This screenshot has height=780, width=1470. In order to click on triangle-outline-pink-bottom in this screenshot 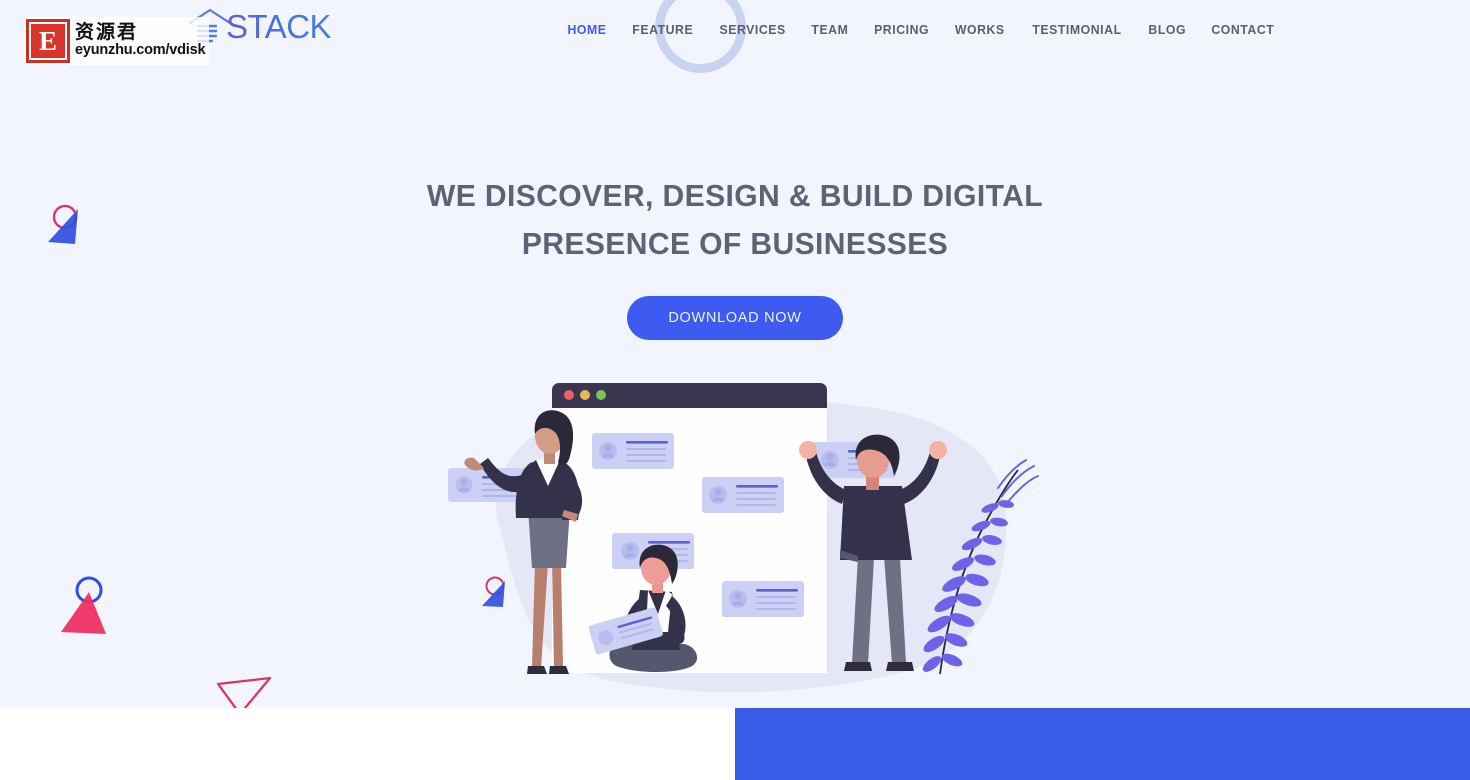, I will do `click(244, 692)`.